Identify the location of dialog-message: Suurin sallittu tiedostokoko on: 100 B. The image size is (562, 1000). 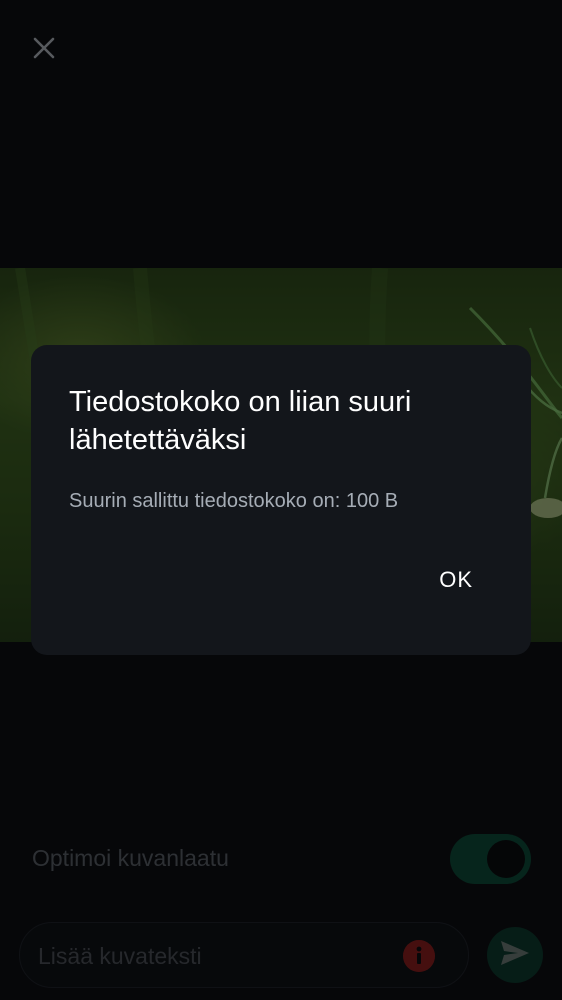
(234, 501).